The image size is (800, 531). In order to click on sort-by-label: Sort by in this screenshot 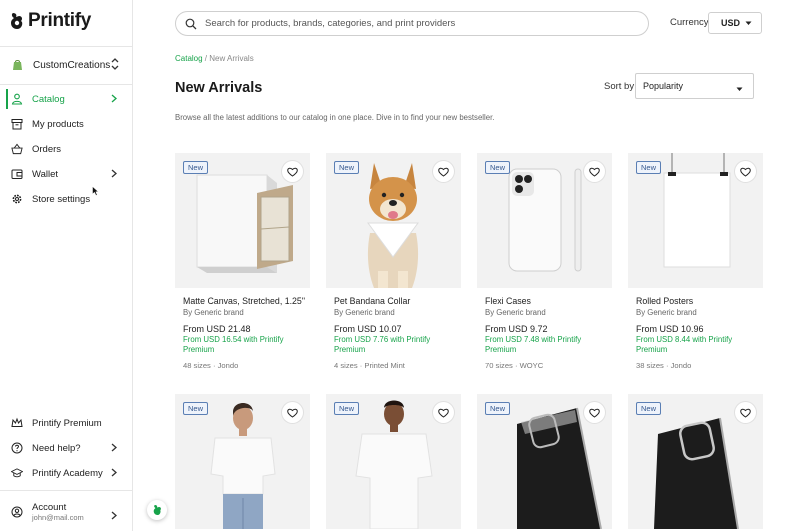, I will do `click(619, 86)`.